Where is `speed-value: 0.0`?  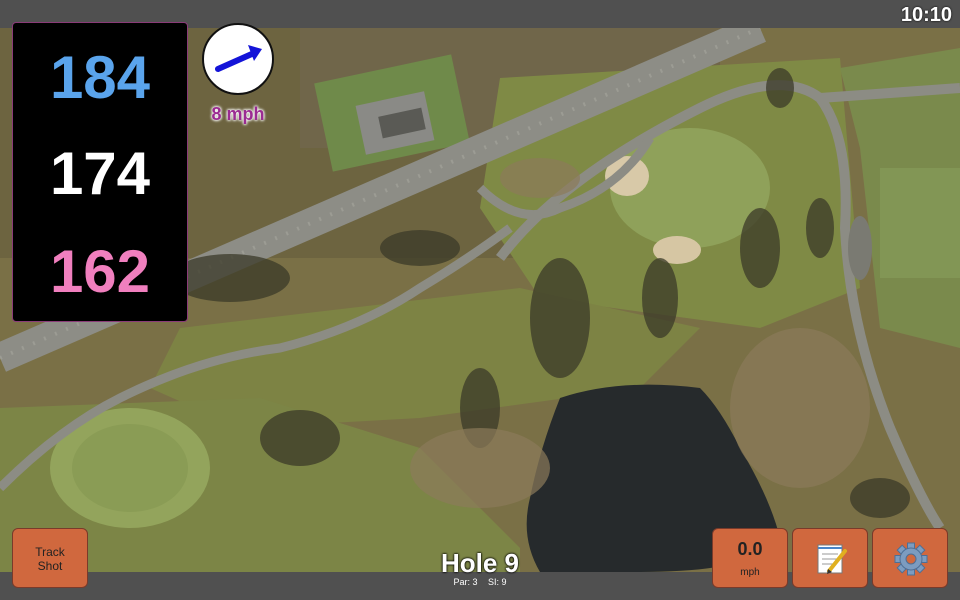
speed-value: 0.0 is located at coordinates (750, 549).